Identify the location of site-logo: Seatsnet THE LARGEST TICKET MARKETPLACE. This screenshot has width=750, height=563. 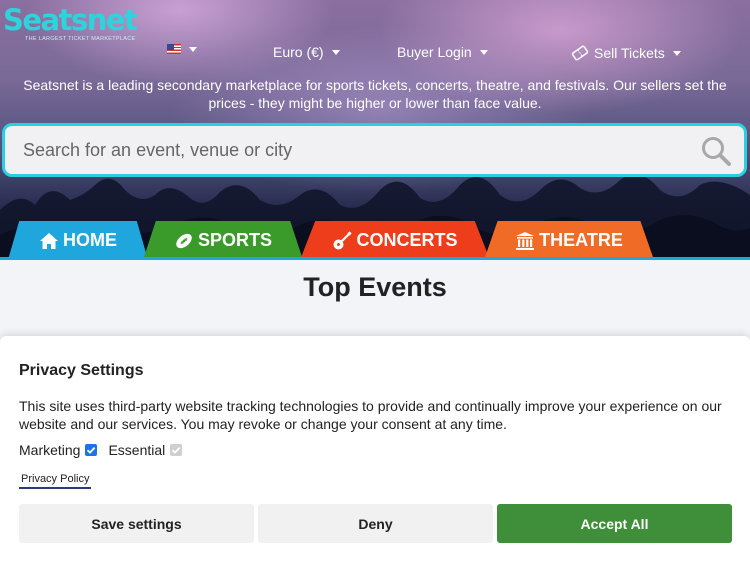
(70, 23).